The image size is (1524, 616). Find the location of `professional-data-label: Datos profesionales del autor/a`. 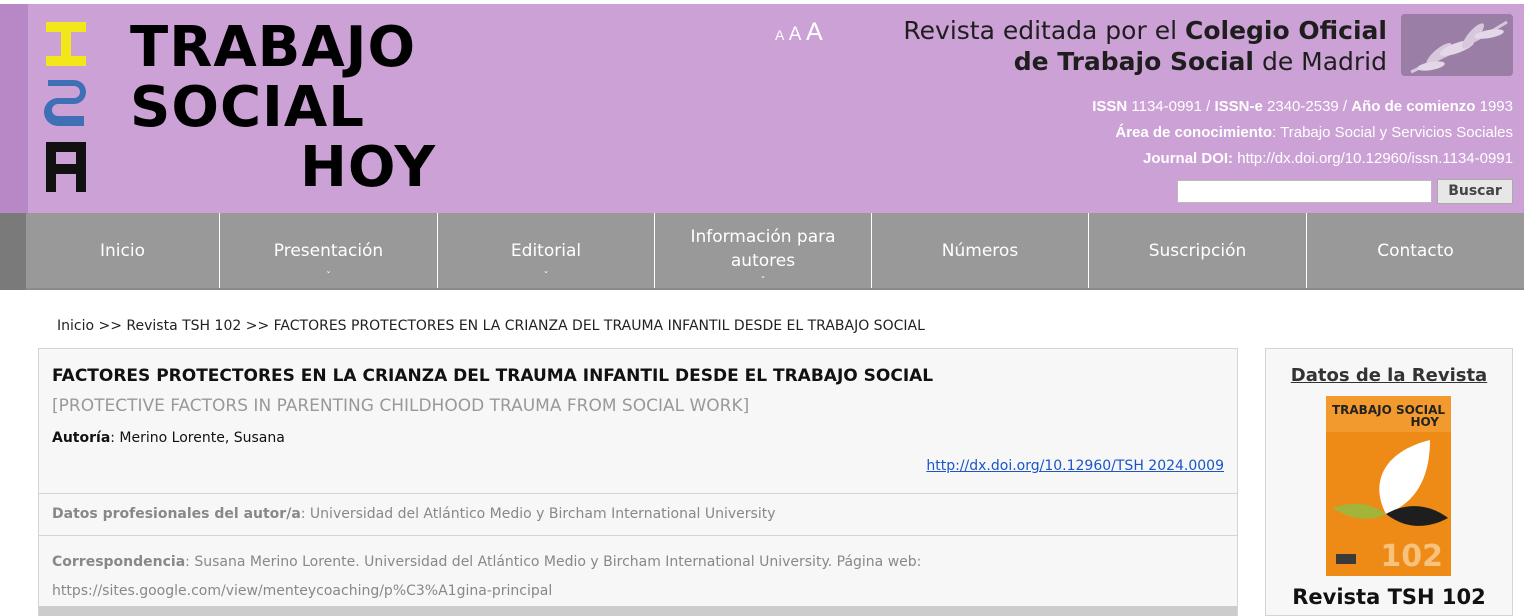

professional-data-label: Datos profesionales del autor/a is located at coordinates (176, 514).